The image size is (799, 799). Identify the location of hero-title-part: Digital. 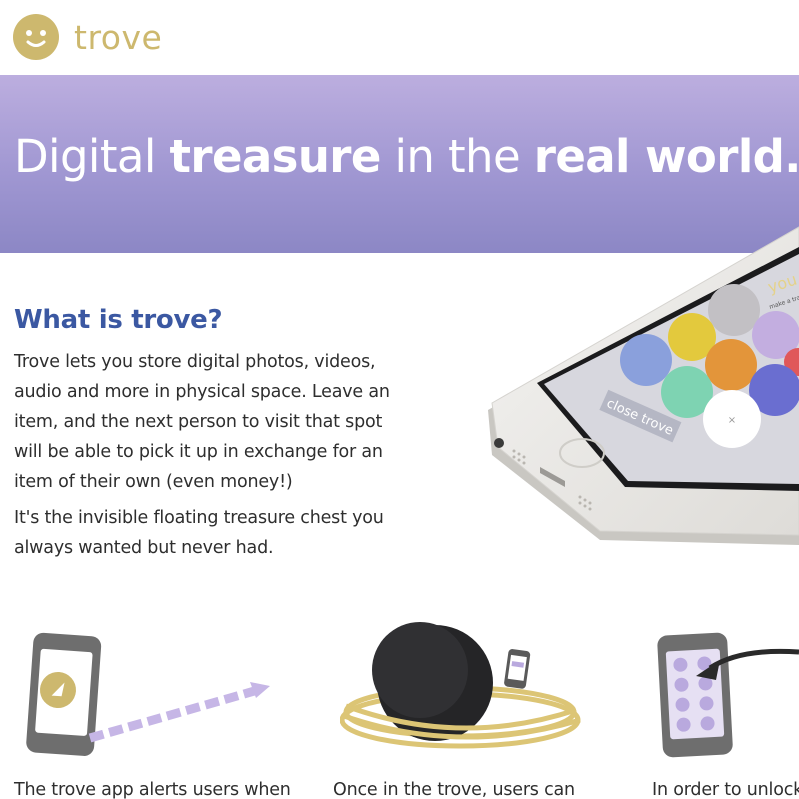
(92, 156).